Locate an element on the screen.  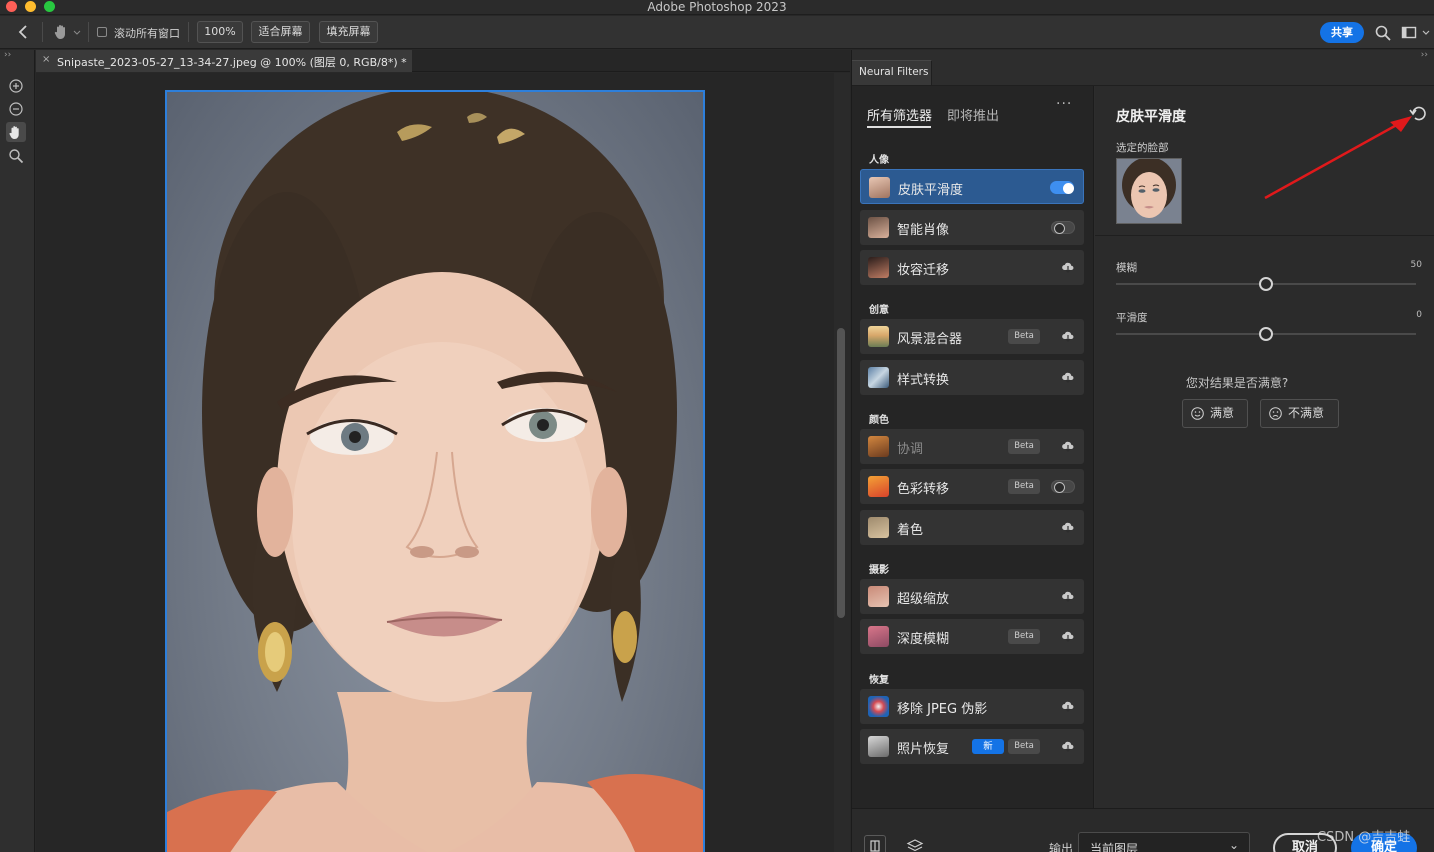
filter-makeup-transfer: 妆容迁移 is located at coordinates (972, 267).